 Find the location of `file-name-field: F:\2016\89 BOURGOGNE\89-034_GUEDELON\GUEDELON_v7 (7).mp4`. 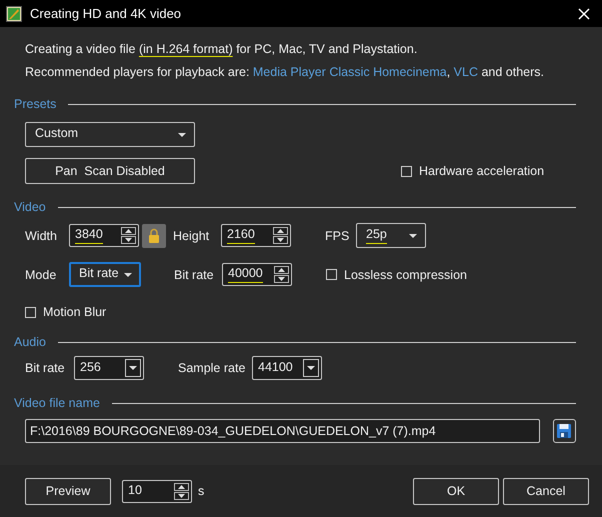

file-name-field: F:\2016\89 BOURGOGNE\89-034_GUEDELON\GUEDELON_v7 (7).mp4 is located at coordinates (282, 431).